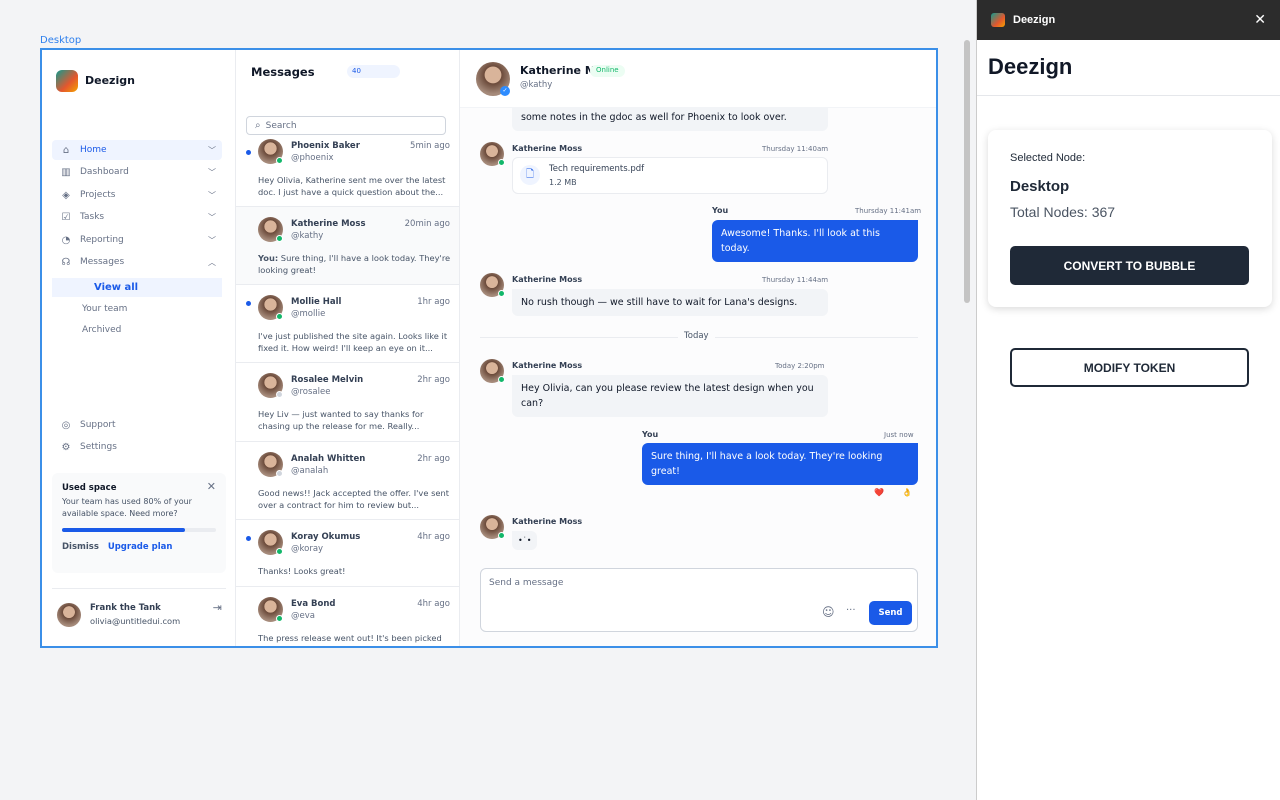  I want to click on sidebar-item-label: Reporting, so click(102, 240).